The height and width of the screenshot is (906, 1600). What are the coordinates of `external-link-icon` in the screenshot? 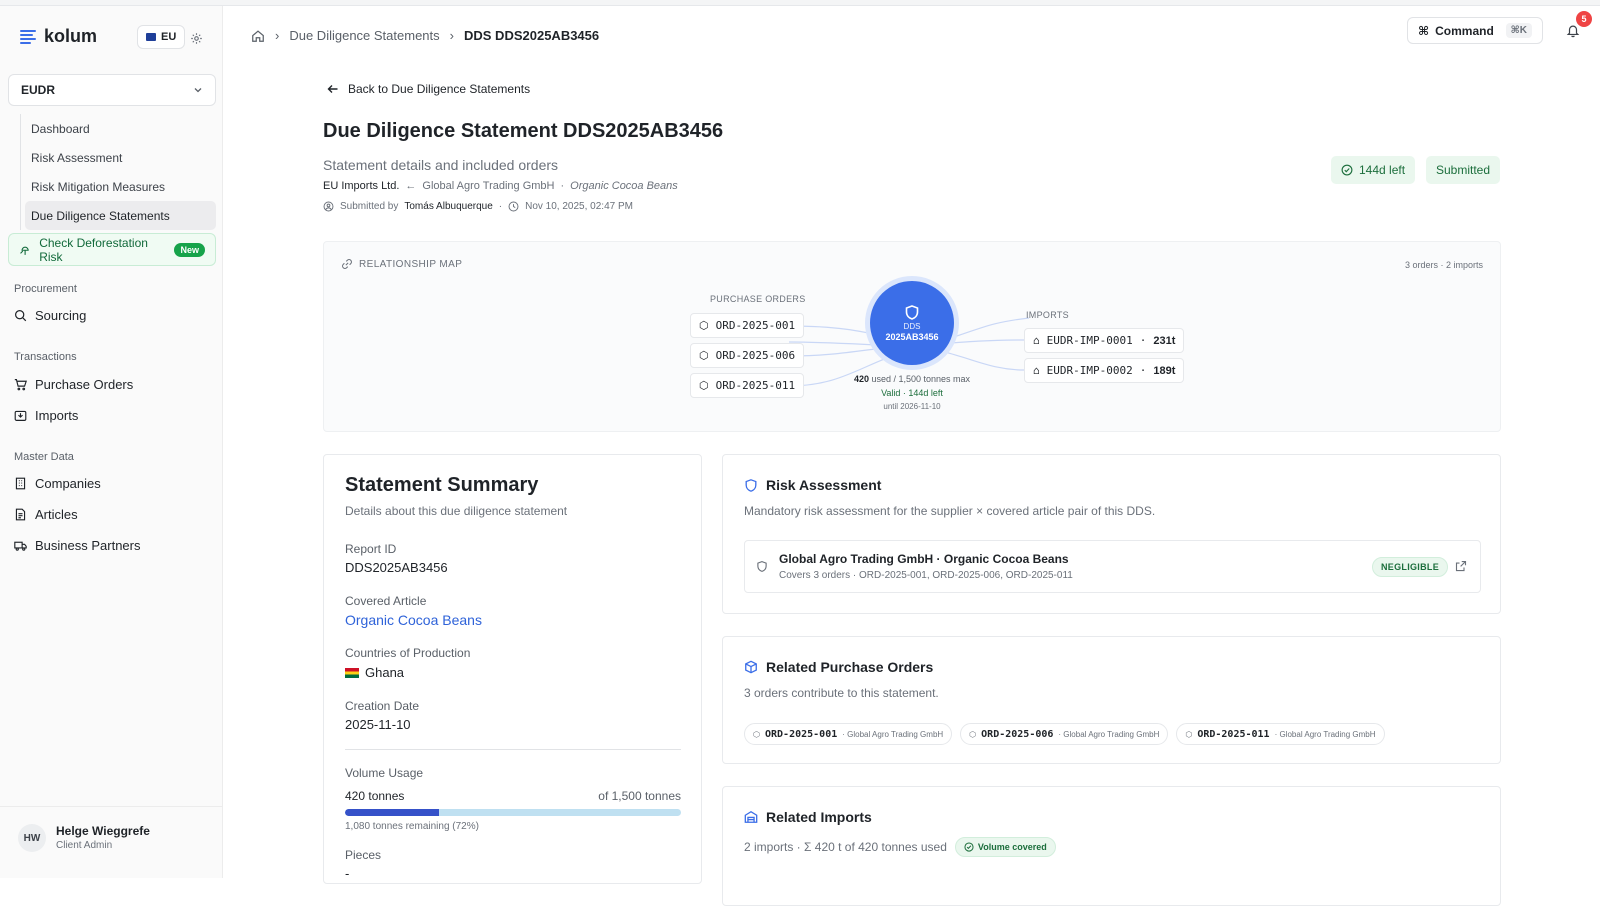 It's located at (1461, 566).